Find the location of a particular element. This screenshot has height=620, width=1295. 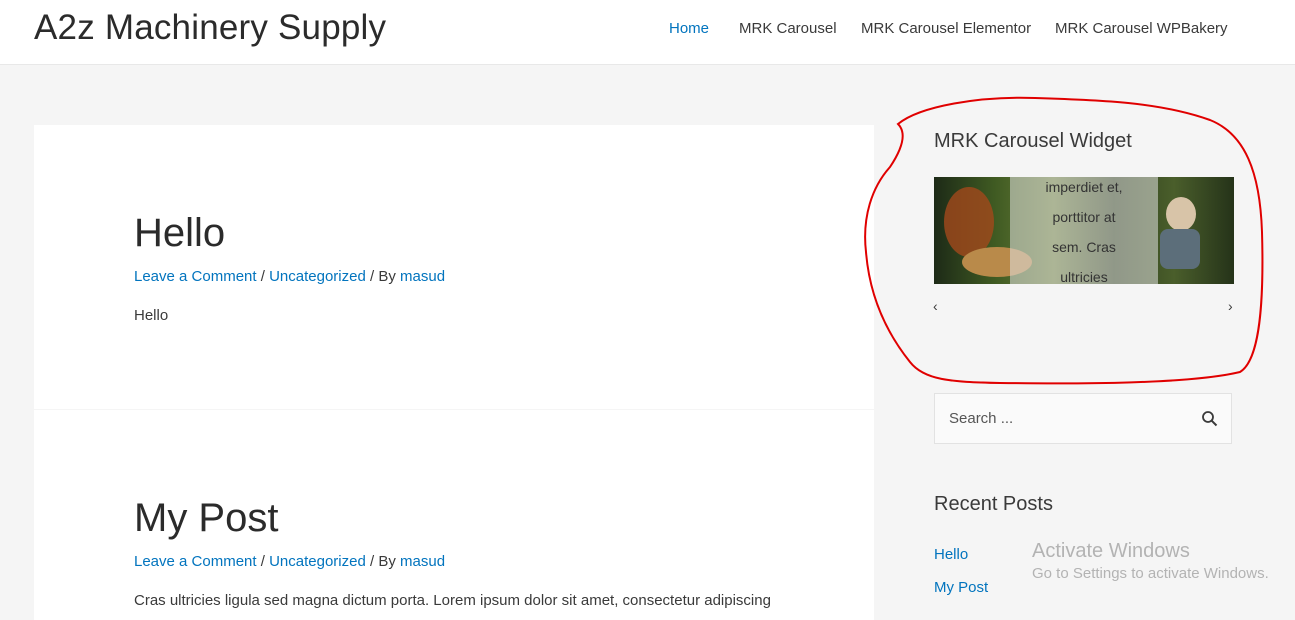

search-input is located at coordinates (1069, 418).